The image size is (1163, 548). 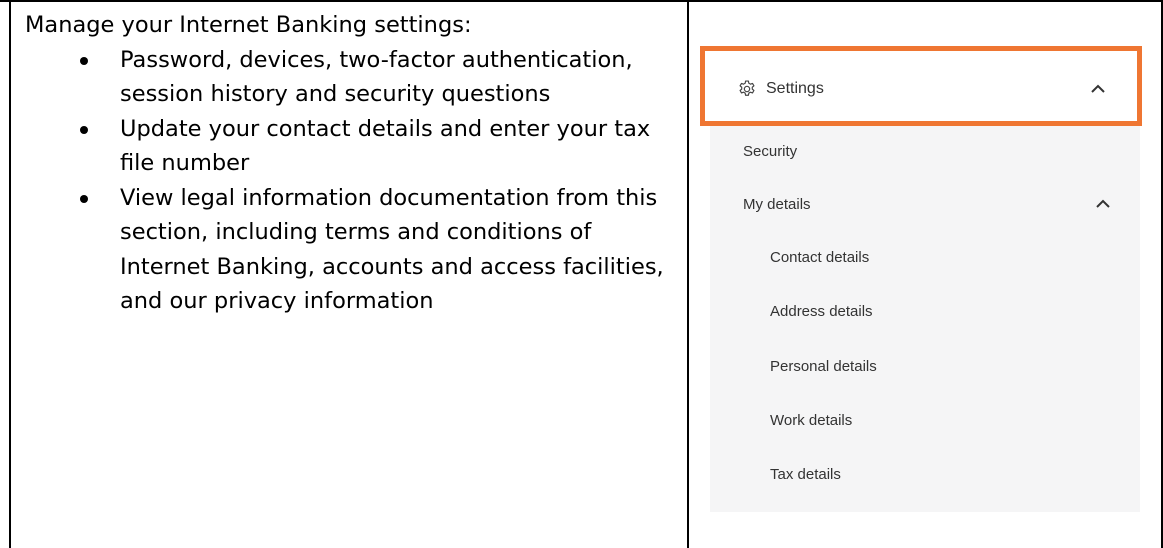 I want to click on submenu-item-work-details: Work details, so click(x=811, y=421).